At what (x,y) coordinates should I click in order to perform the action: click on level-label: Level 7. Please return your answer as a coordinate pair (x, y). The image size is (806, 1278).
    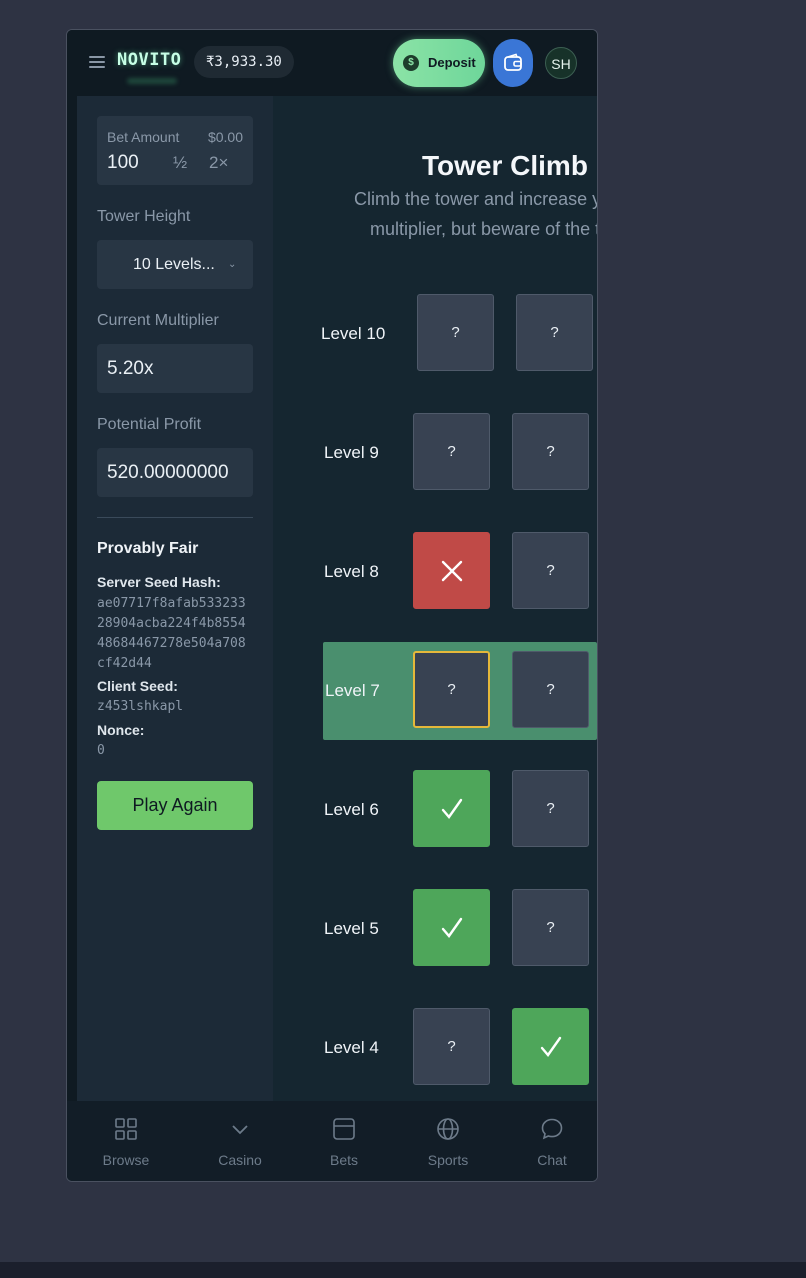
    Looking at the image, I should click on (352, 690).